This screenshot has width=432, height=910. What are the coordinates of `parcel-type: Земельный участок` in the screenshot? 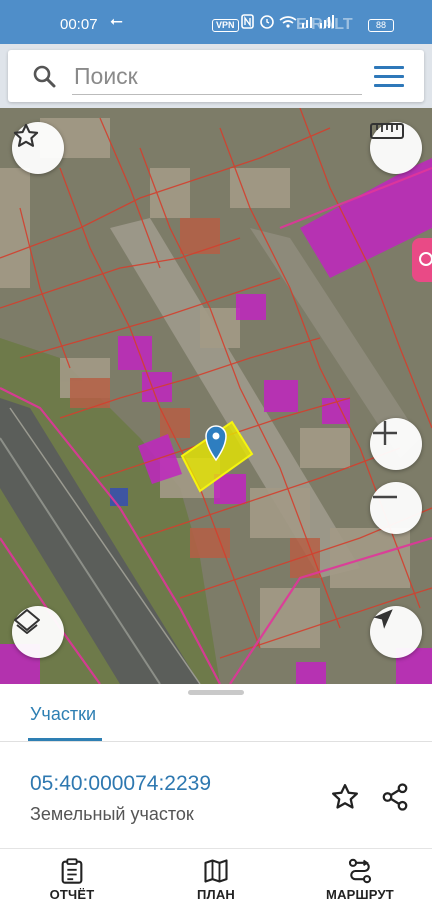 It's located at (112, 814).